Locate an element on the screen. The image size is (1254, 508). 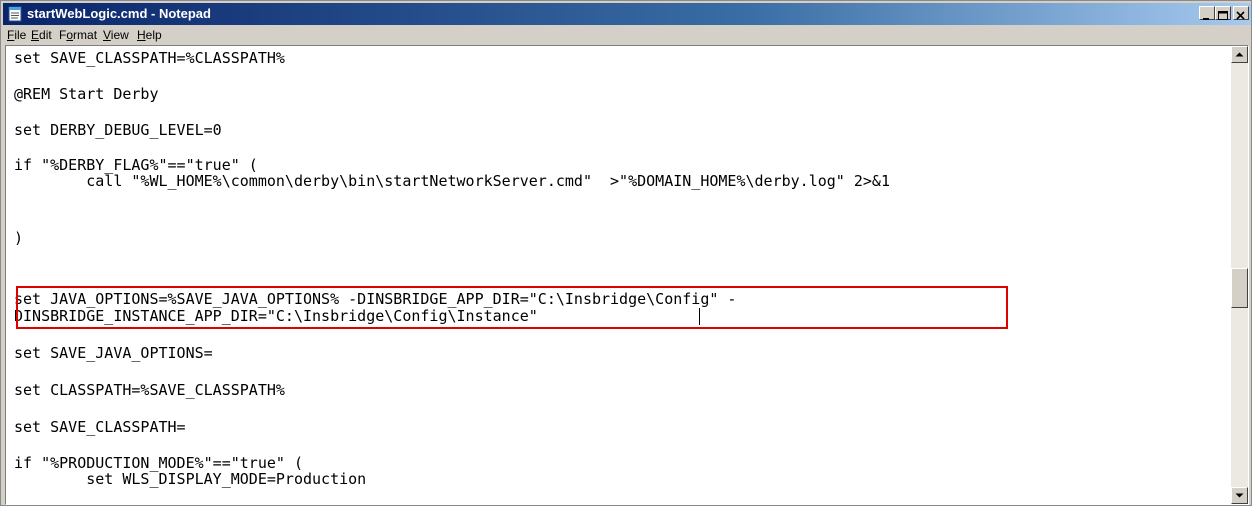
menu-help-label-post: elp is located at coordinates (153, 35).